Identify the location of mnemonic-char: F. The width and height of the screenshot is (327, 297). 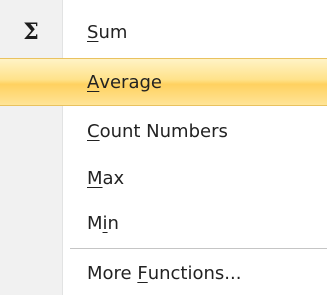
(142, 273).